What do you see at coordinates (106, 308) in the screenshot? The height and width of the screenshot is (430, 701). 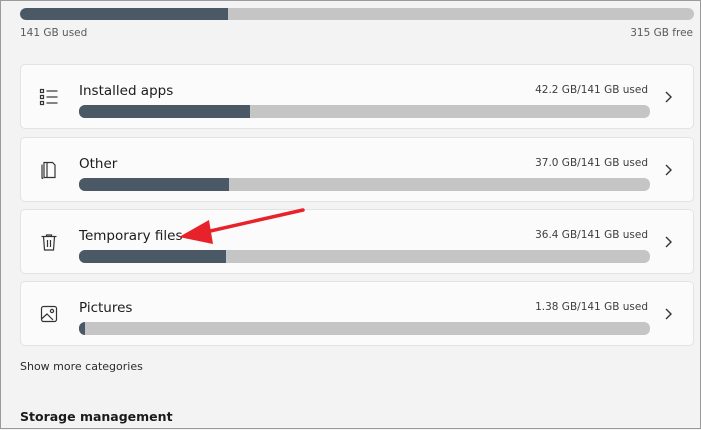 I see `category-name: Pictures` at bounding box center [106, 308].